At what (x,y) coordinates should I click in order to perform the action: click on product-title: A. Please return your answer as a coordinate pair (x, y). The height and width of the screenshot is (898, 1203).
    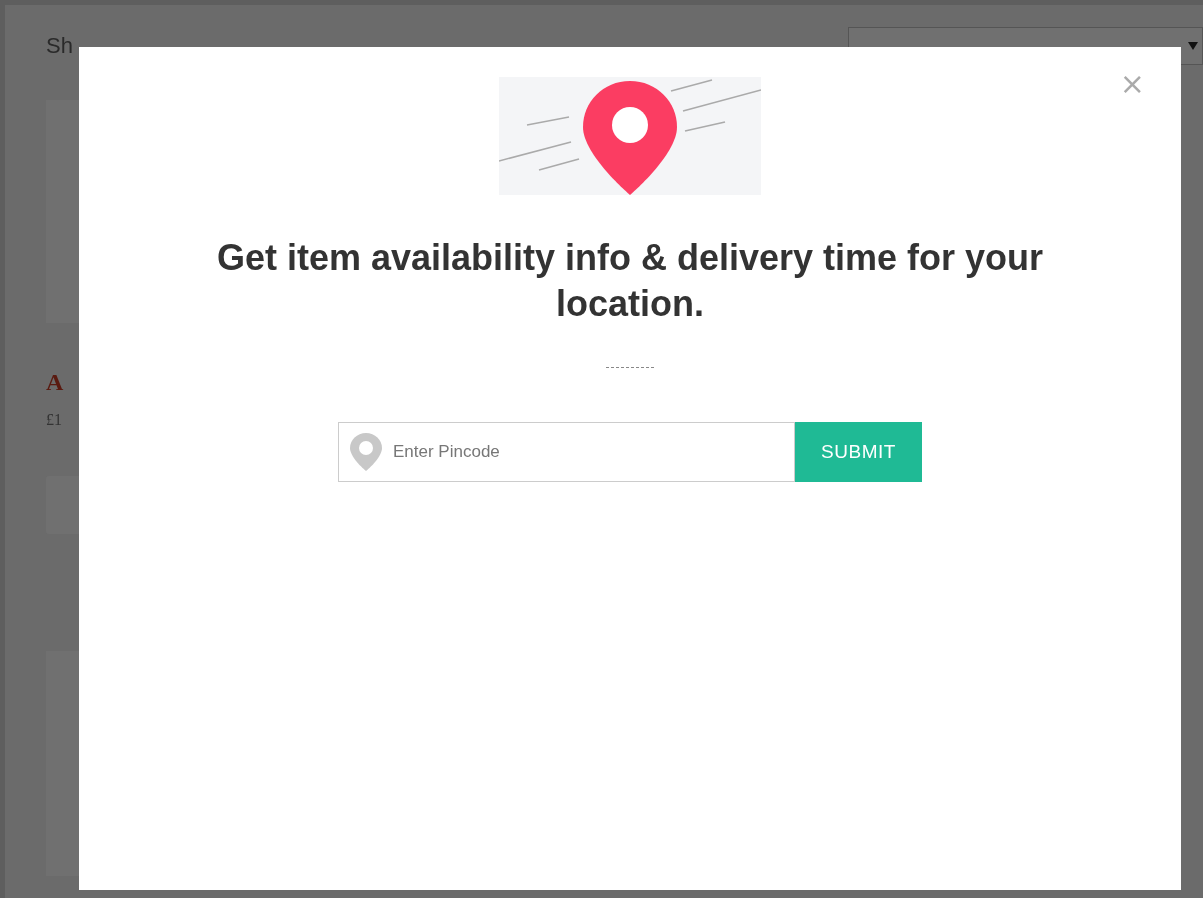
    Looking at the image, I should click on (55, 382).